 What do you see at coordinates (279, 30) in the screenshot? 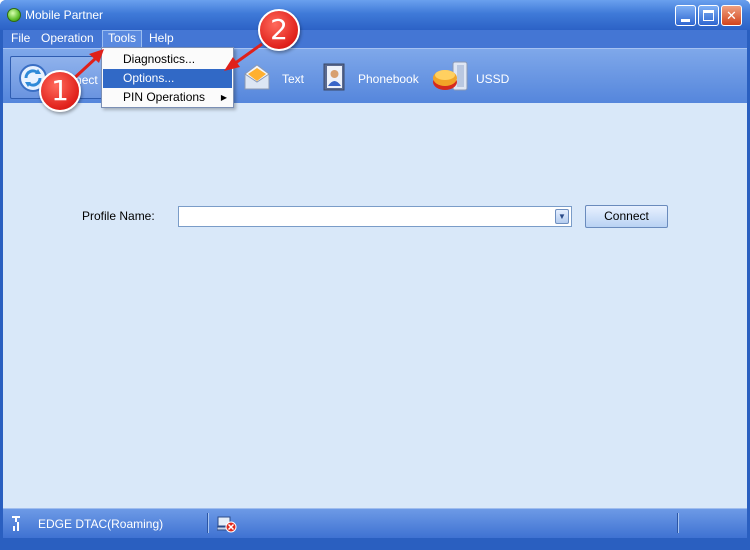
I see `annotation-badge-2: 2` at bounding box center [279, 30].